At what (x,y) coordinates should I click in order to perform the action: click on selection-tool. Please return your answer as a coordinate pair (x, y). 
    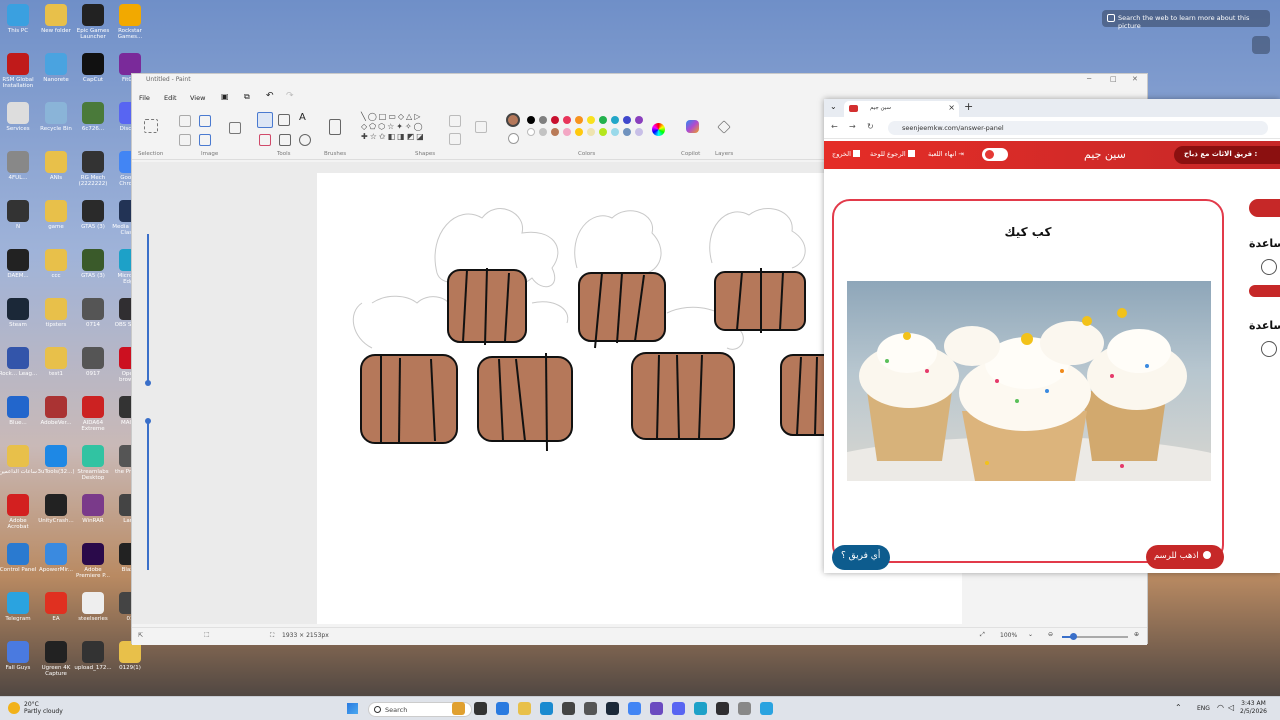
    Looking at the image, I should click on (151, 126).